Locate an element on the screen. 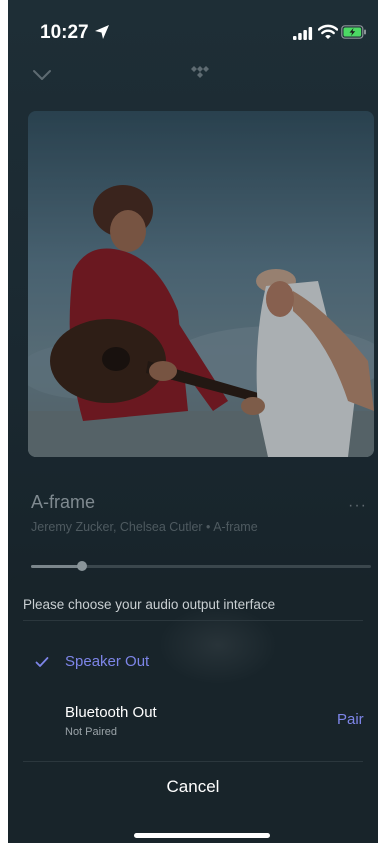  pair-button: Pair is located at coordinates (350, 719).